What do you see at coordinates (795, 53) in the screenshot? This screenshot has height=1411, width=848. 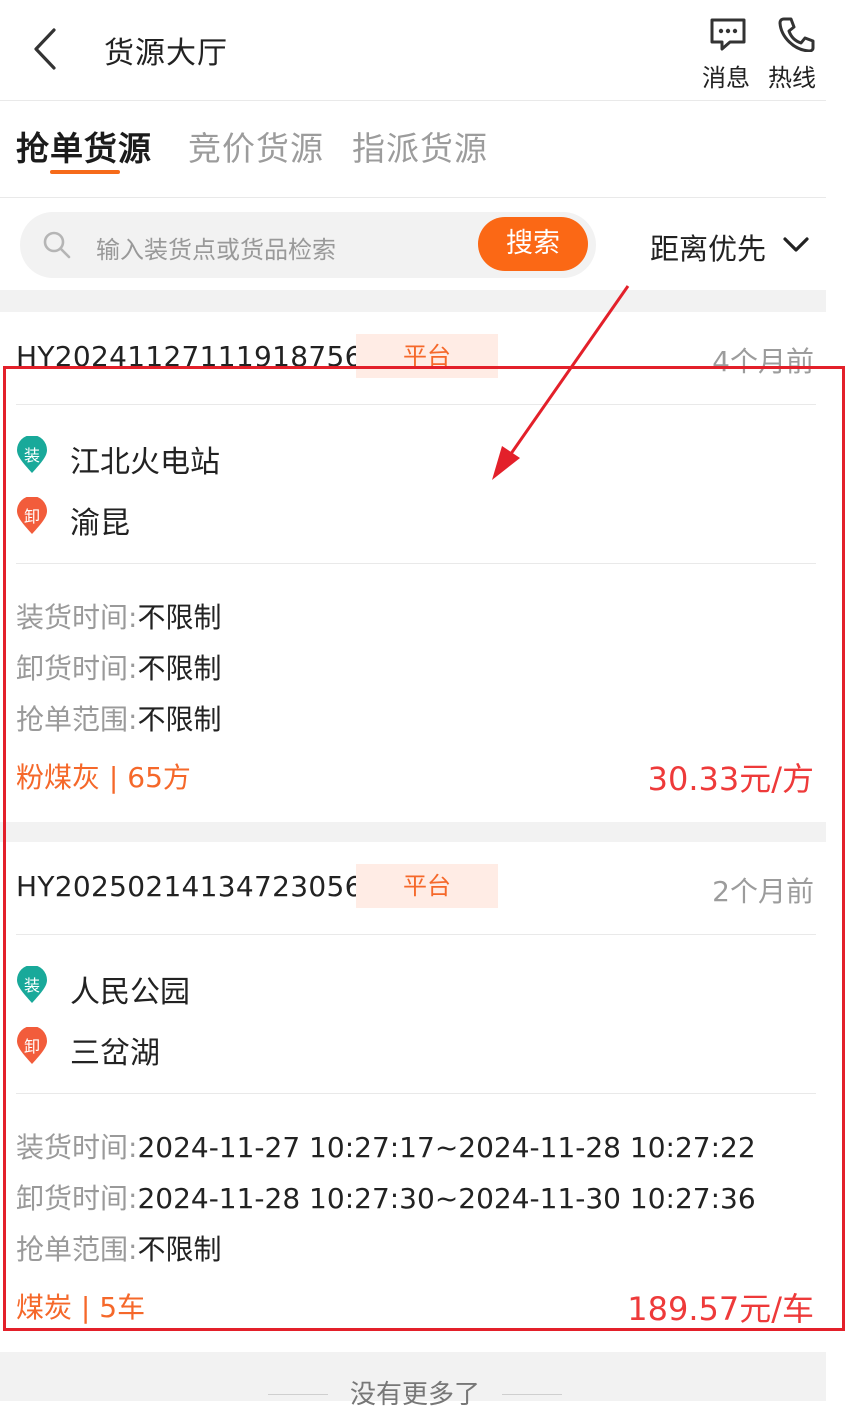 I see `hotline-button: 热线` at bounding box center [795, 53].